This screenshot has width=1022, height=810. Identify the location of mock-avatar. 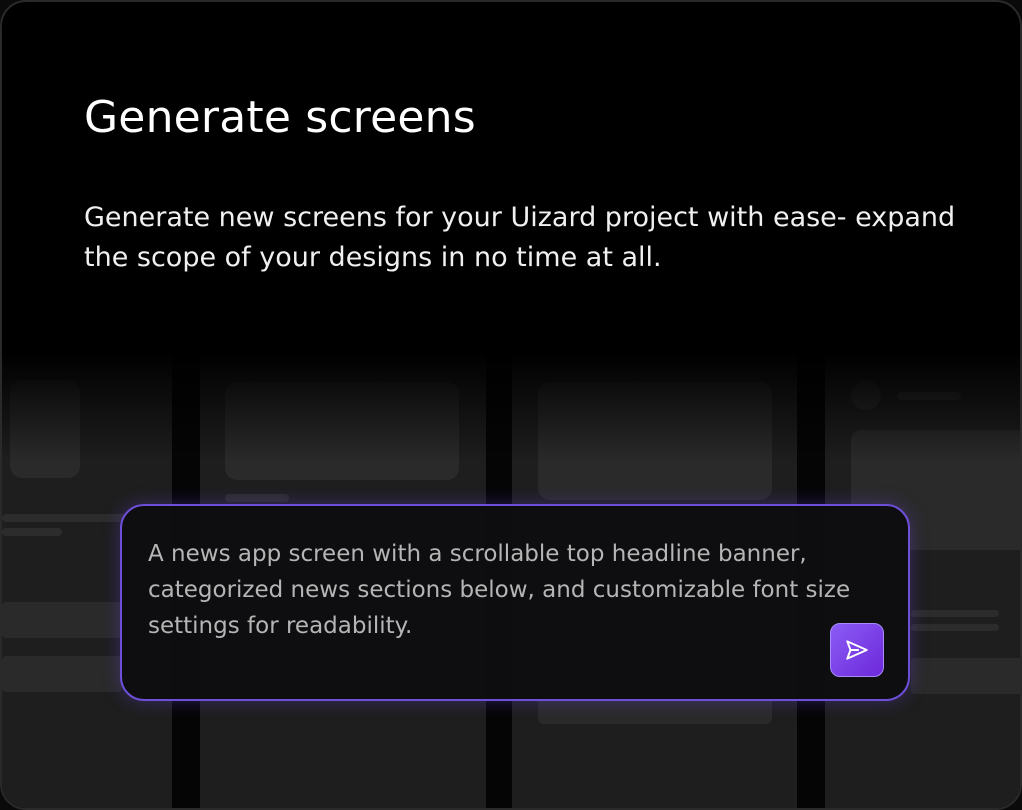
(866, 395).